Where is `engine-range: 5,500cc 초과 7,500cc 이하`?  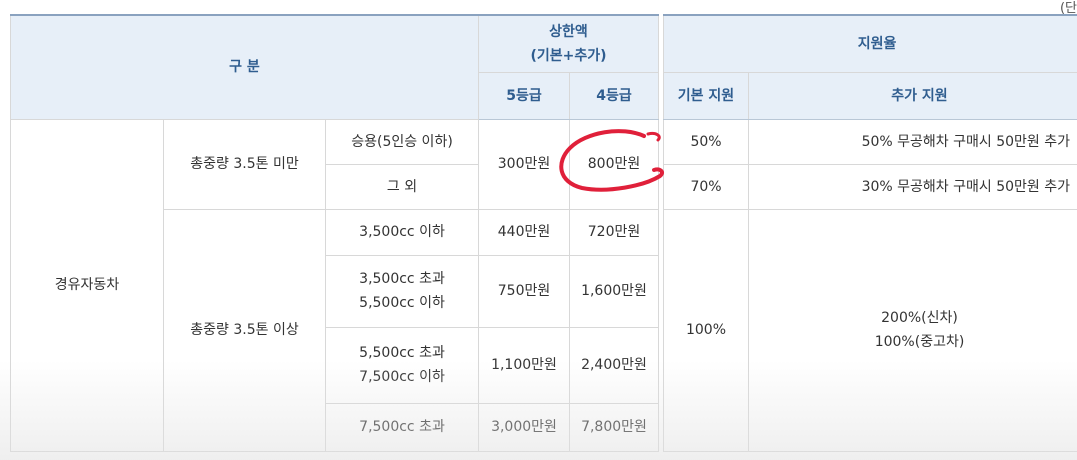
engine-range: 5,500cc 초과 7,500cc 이하 is located at coordinates (402, 365).